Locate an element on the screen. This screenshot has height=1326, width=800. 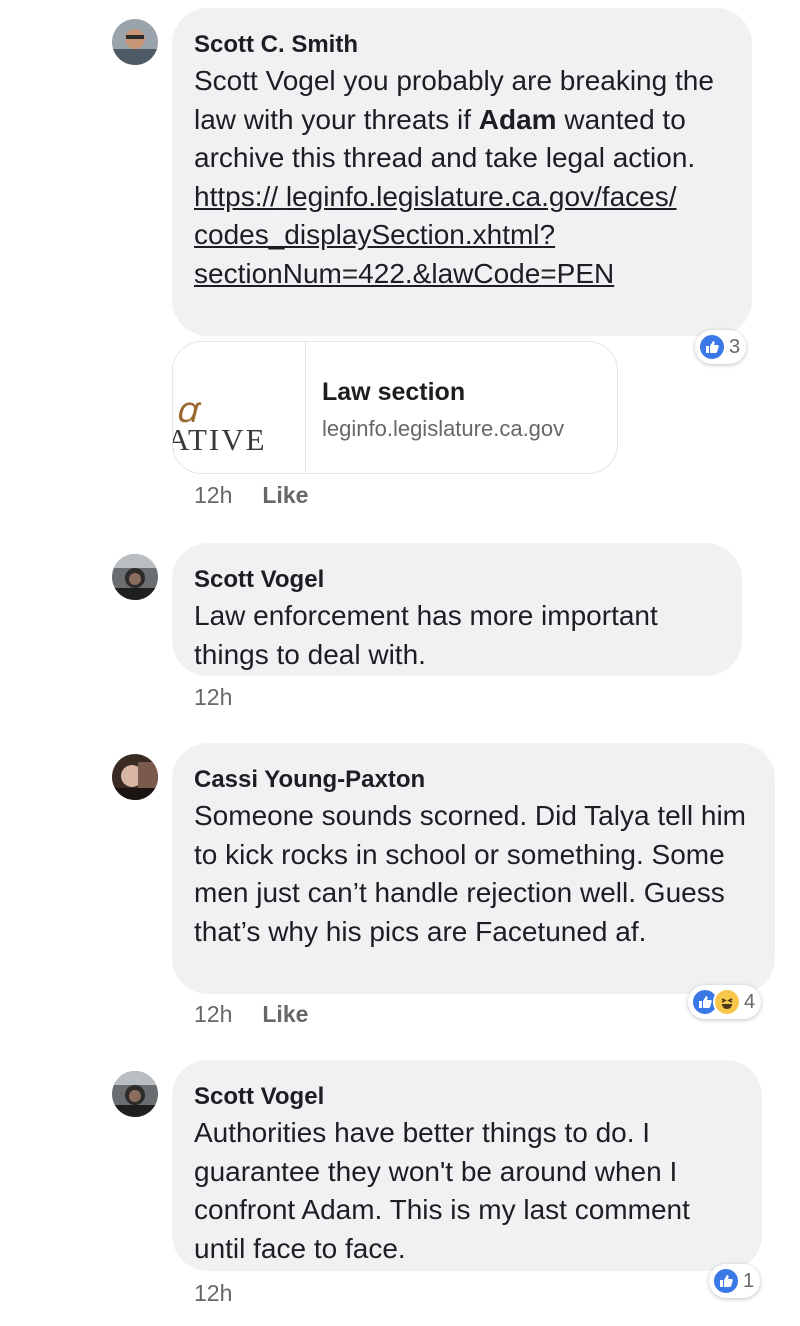
link-preview-title: Law section is located at coordinates (394, 392).